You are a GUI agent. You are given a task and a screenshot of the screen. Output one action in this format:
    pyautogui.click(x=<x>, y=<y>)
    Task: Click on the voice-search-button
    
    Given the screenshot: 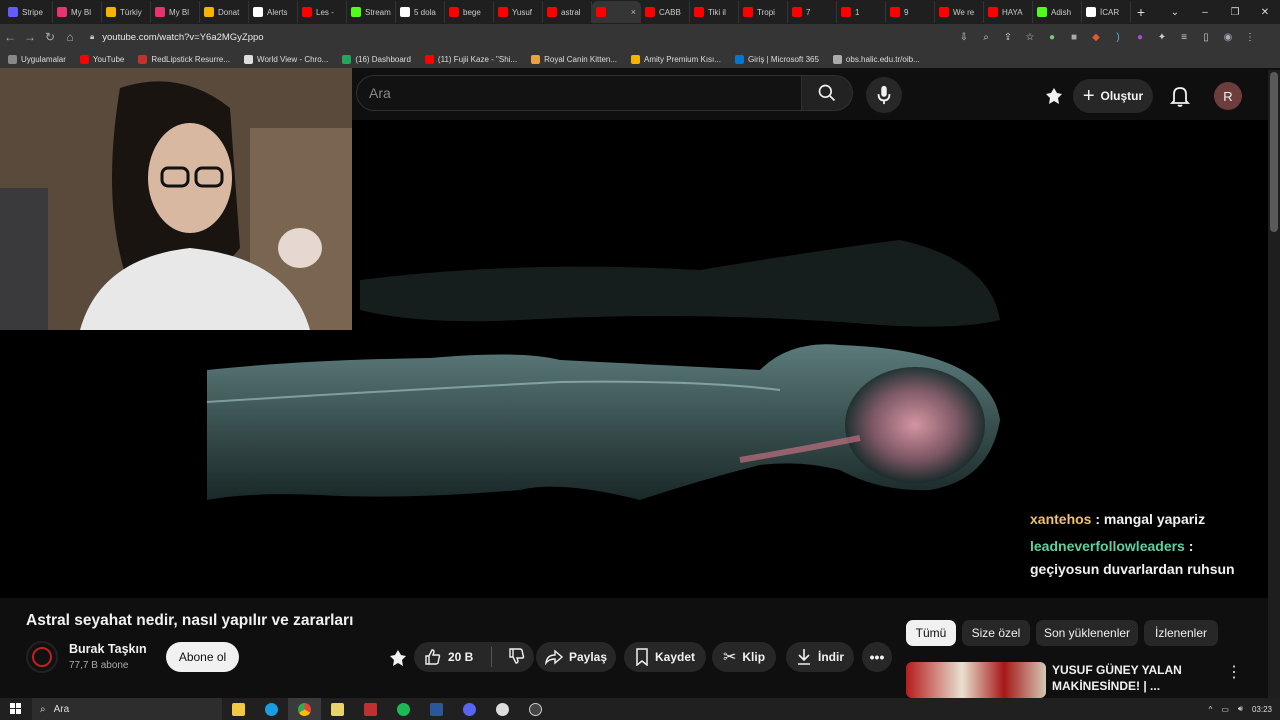 What is the action you would take?
    pyautogui.click(x=884, y=95)
    